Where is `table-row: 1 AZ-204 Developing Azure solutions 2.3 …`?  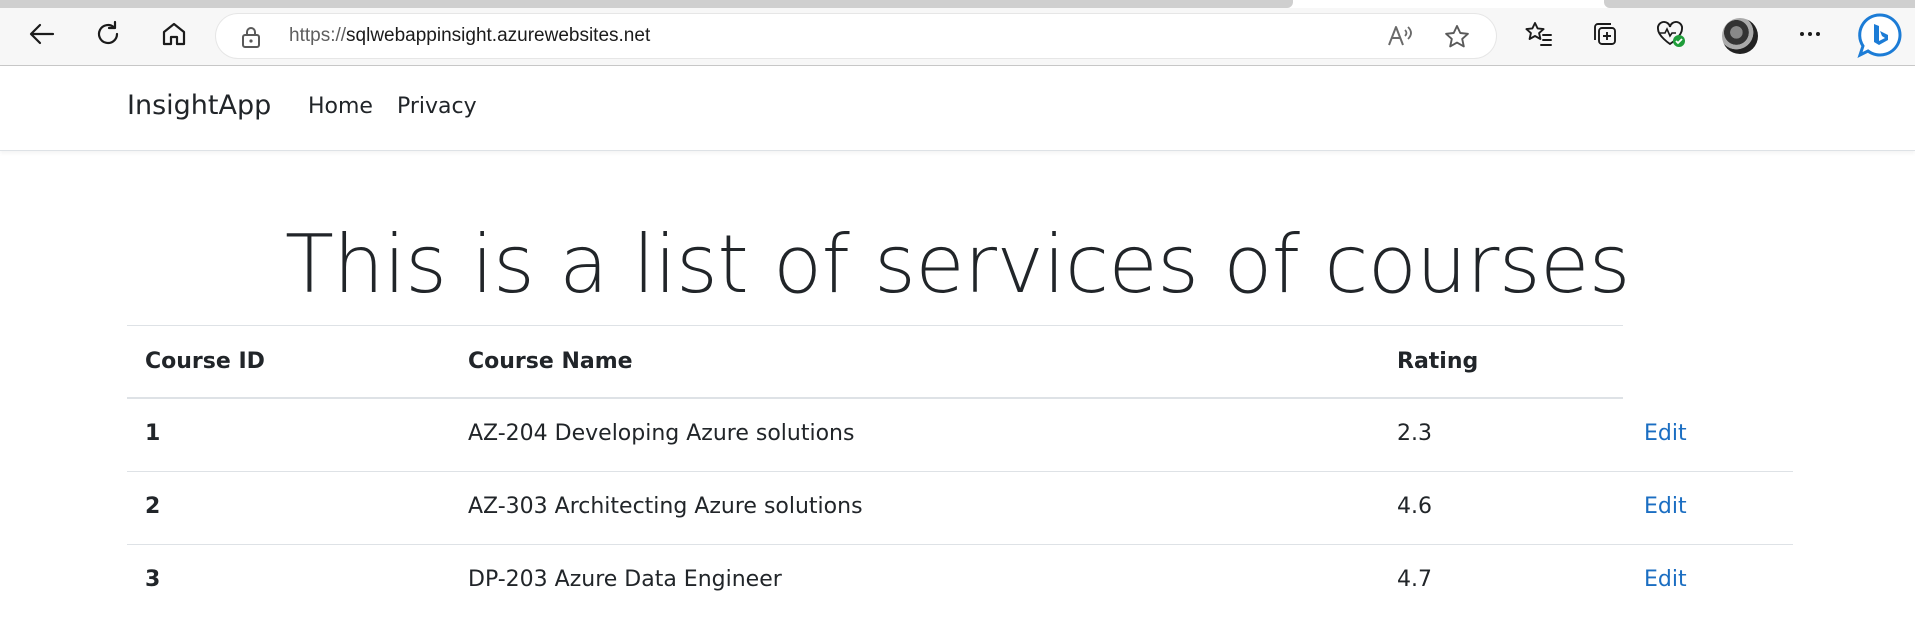
table-row: 1 AZ-204 Developing Azure solutions 2.3 … is located at coordinates (960, 435).